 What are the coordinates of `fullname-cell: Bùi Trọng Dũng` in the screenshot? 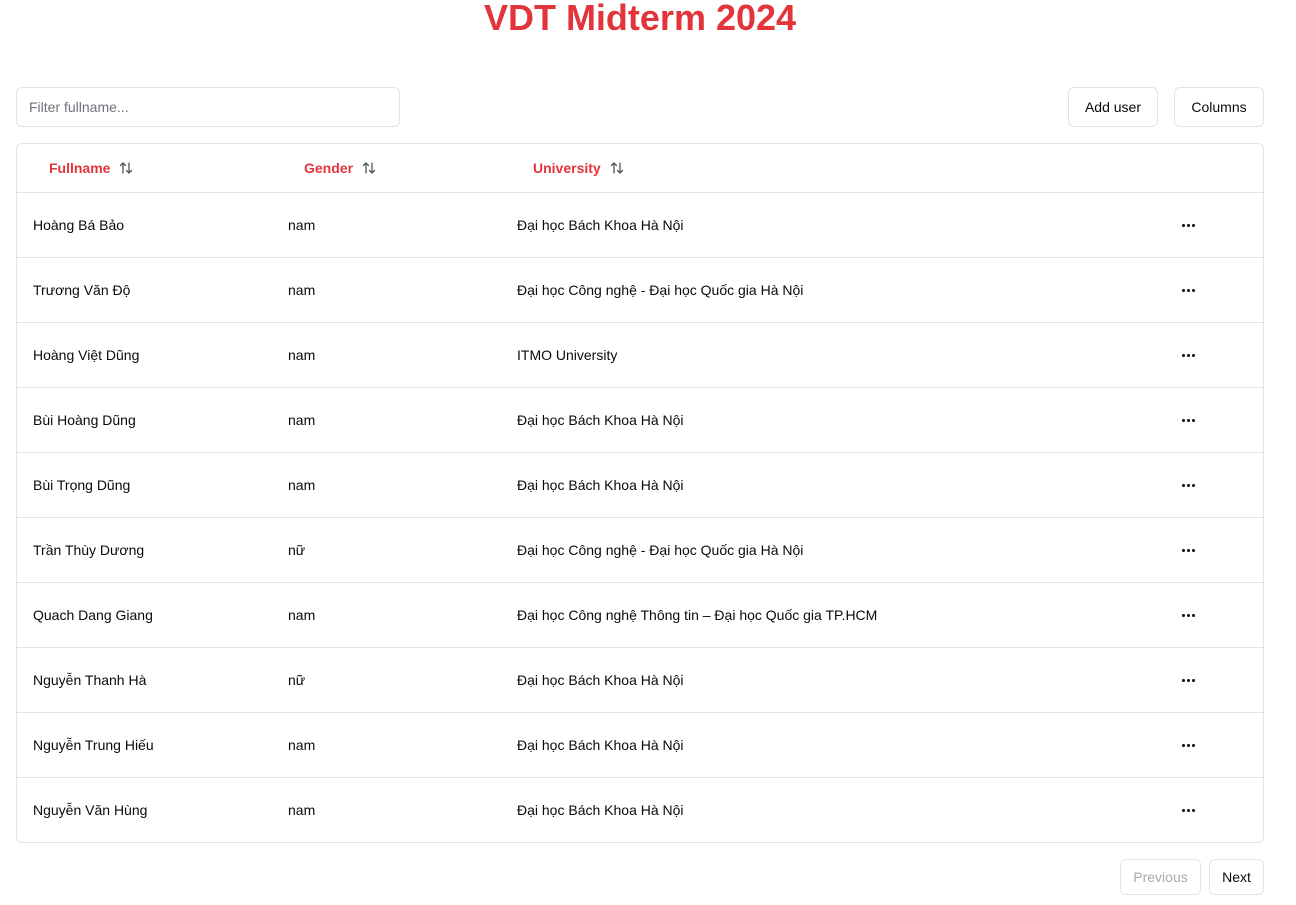 It's located at (82, 485).